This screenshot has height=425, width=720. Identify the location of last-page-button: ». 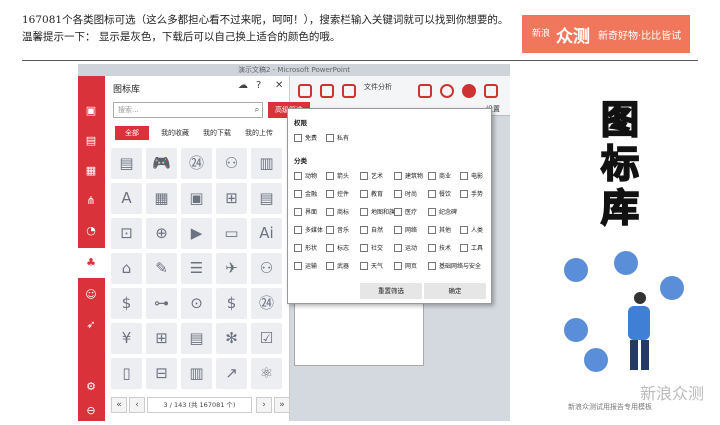
(282, 405).